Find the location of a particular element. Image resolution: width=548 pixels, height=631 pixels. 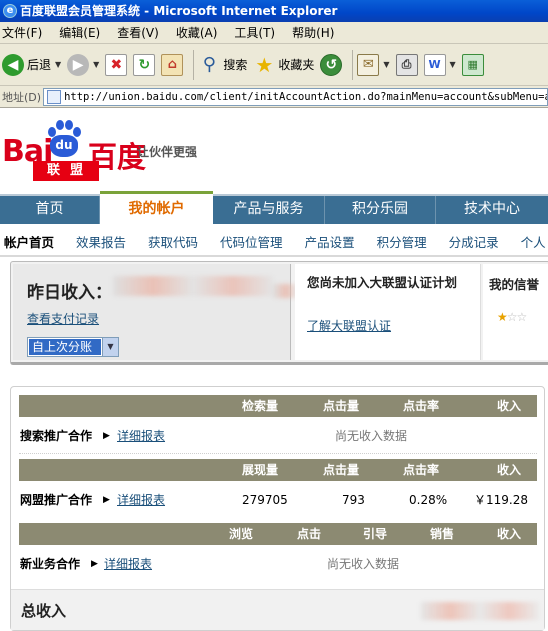

baidu-union-logo: Bai du 百度 联盟 让伙伴更强 is located at coordinates (105, 148).